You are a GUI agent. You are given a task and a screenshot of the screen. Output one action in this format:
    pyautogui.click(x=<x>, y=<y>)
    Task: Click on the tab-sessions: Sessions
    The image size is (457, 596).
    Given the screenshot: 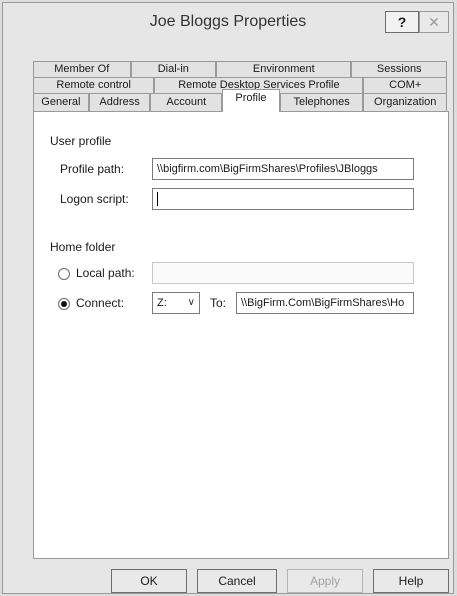 What is the action you would take?
    pyautogui.click(x=399, y=69)
    